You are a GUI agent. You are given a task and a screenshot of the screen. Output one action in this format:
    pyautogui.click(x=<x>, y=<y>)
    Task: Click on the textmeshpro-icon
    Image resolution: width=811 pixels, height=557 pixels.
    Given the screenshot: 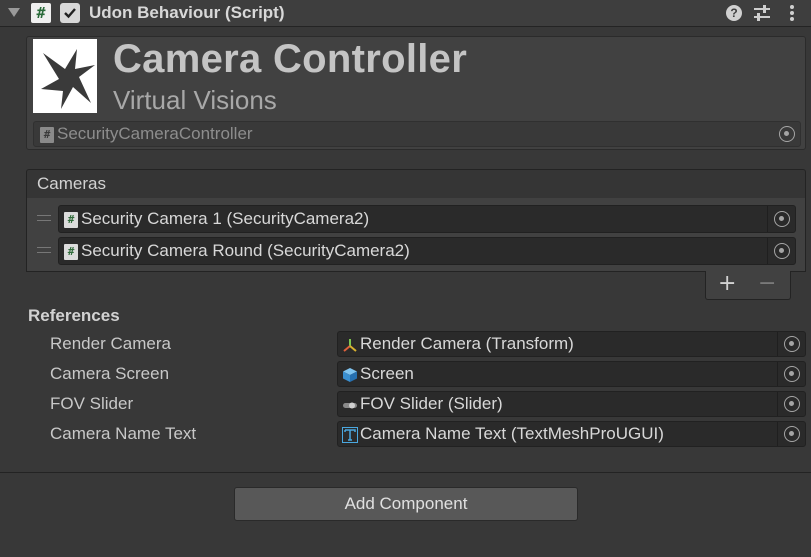 What is the action you would take?
    pyautogui.click(x=350, y=435)
    